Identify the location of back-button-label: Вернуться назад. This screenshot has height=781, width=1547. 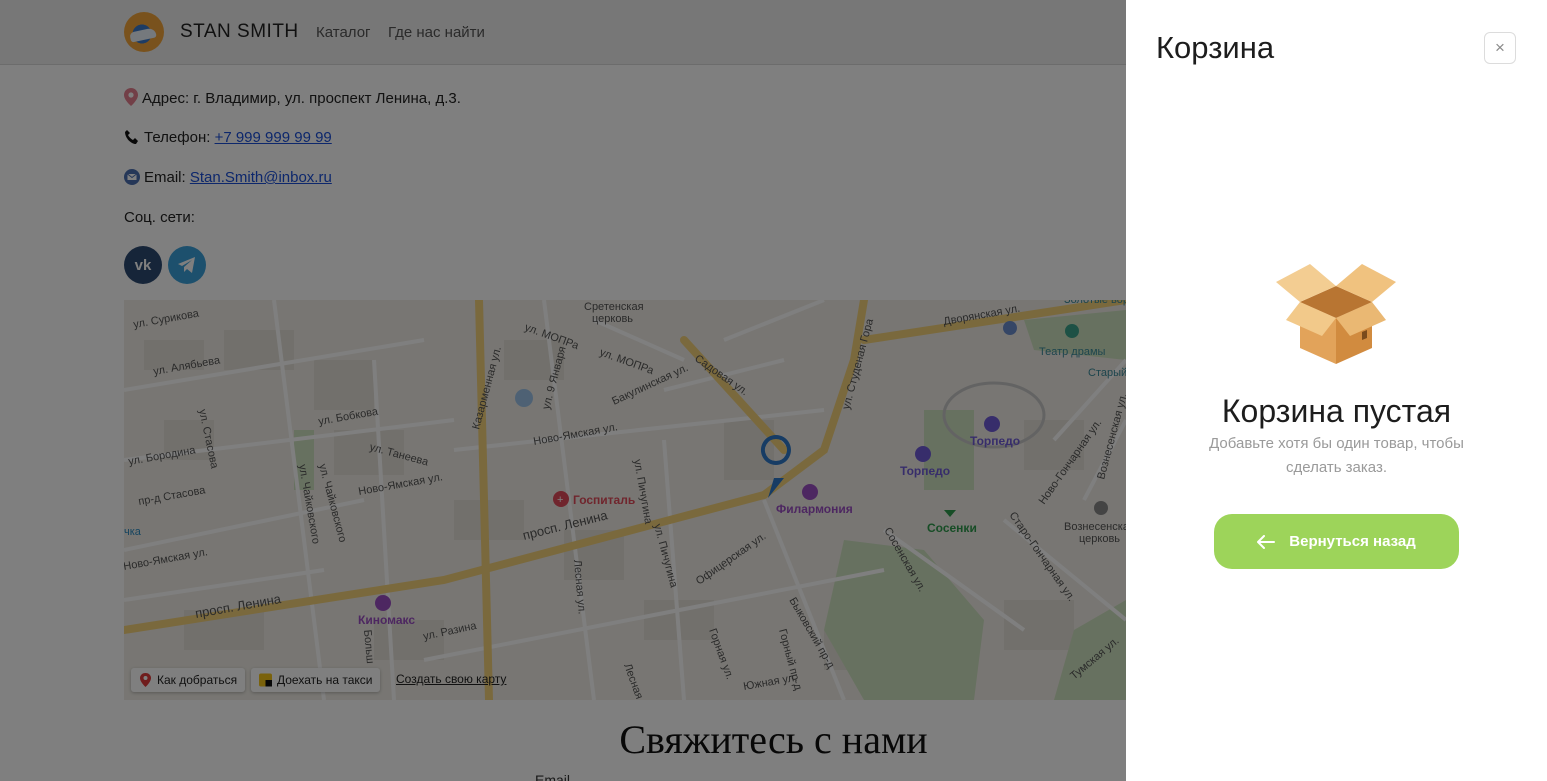
(1352, 541).